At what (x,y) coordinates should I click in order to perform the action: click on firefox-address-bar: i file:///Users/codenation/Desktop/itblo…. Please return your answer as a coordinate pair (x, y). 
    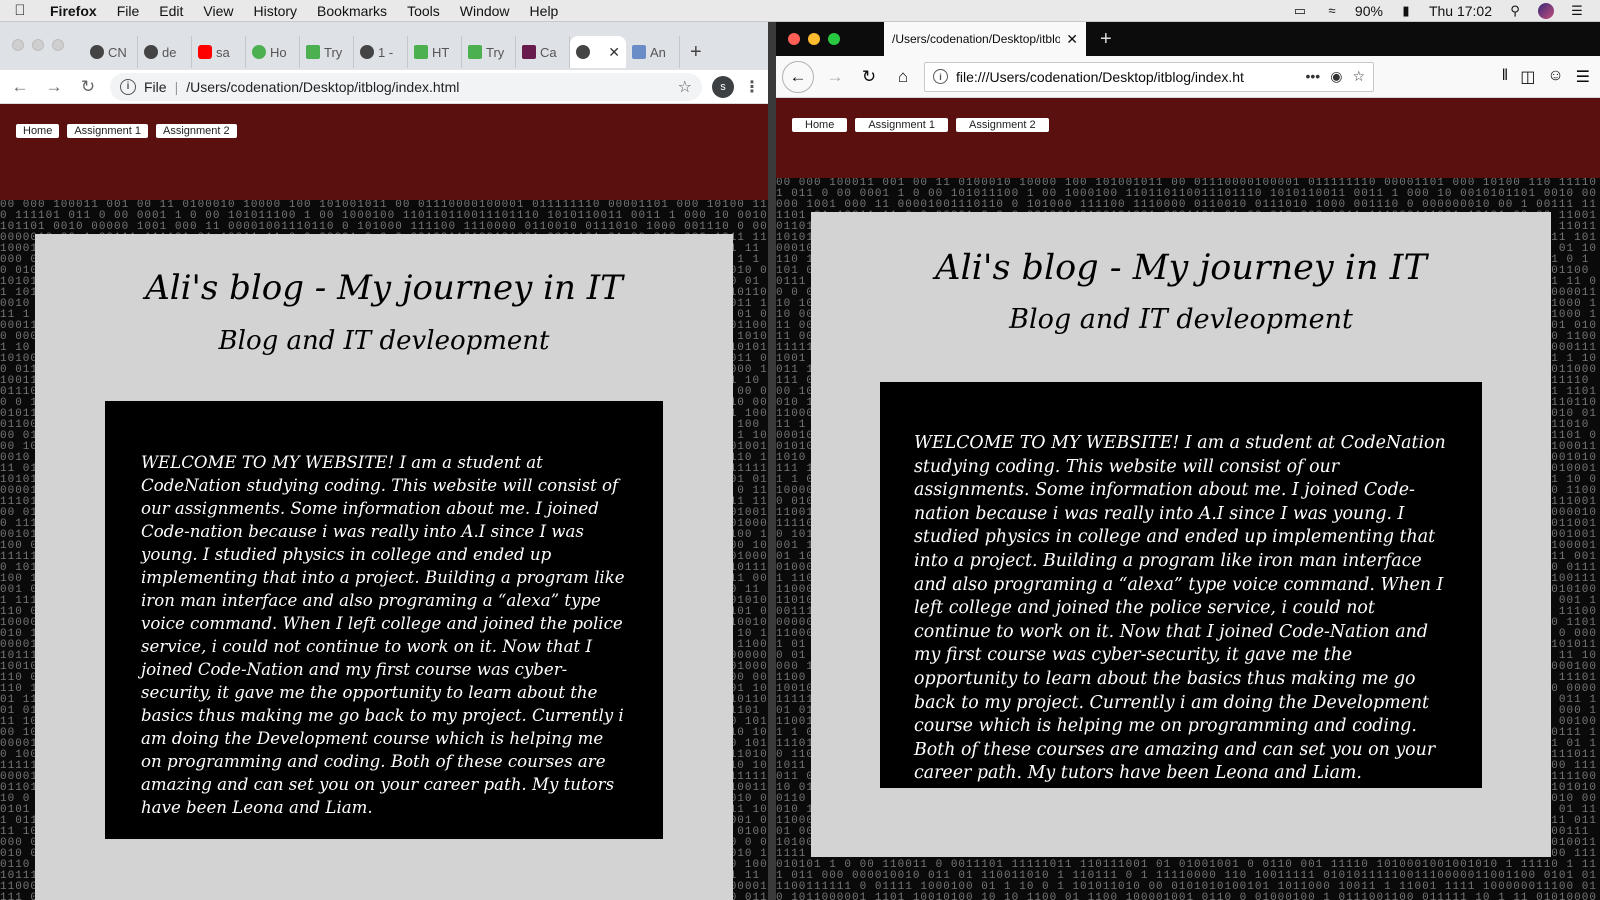
    Looking at the image, I should click on (1149, 76).